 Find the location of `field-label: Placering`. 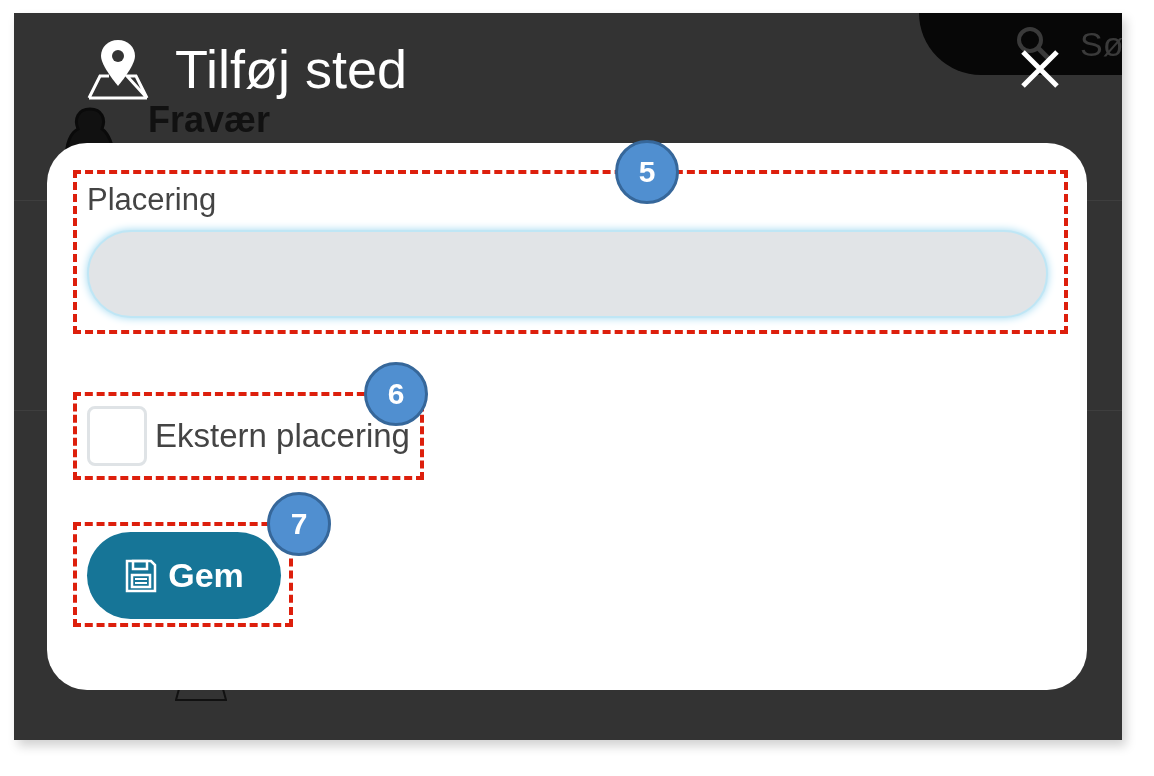

field-label: Placering is located at coordinates (152, 200).